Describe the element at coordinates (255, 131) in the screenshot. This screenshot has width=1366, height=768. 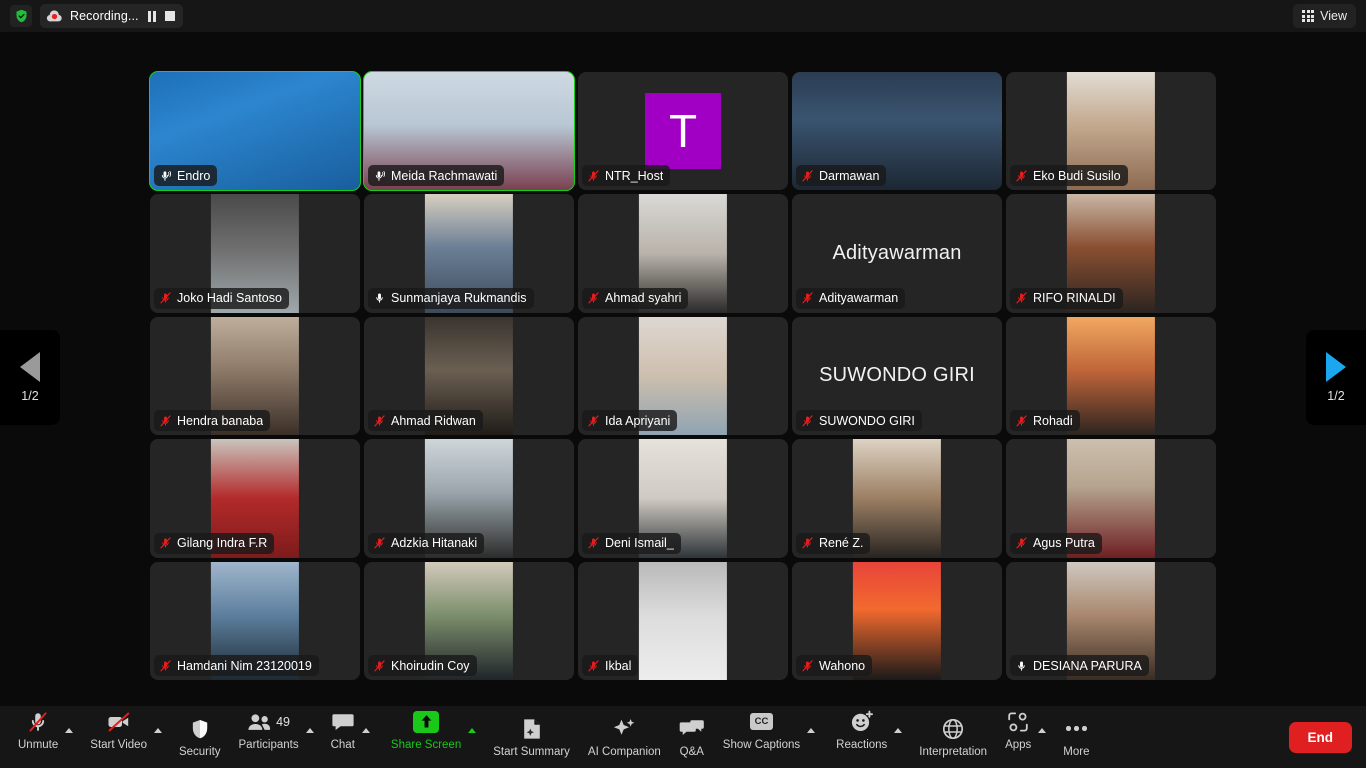
I see `participant-tile: Endro` at that location.